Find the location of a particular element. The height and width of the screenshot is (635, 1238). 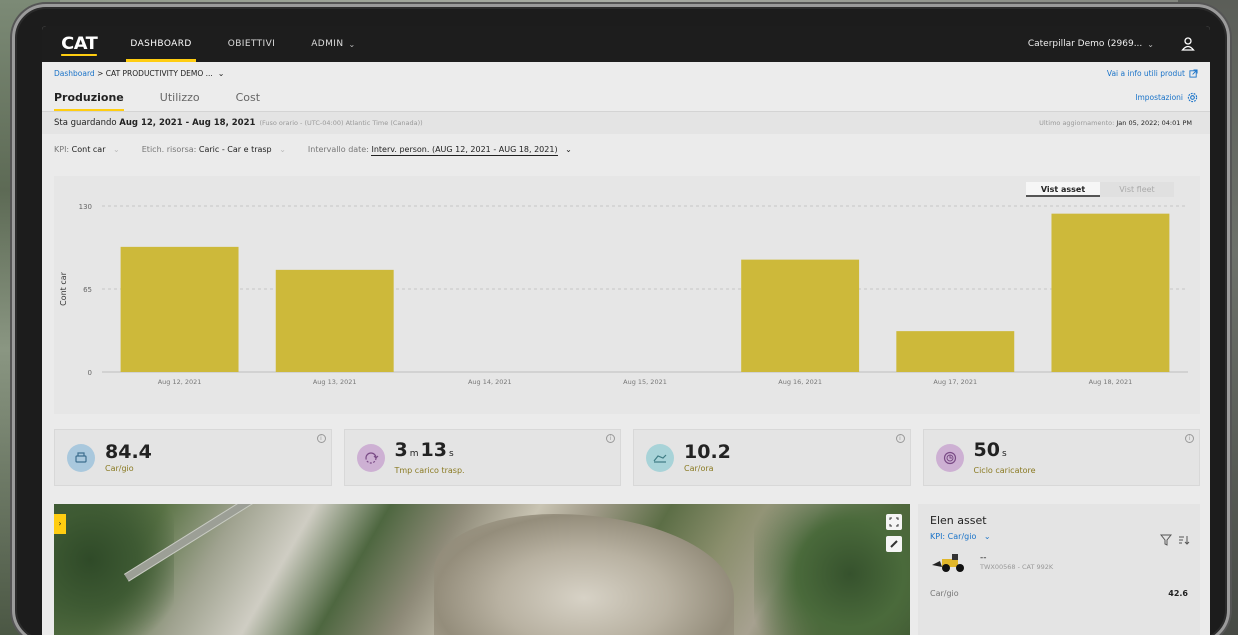

site-map: › is located at coordinates (482, 569).